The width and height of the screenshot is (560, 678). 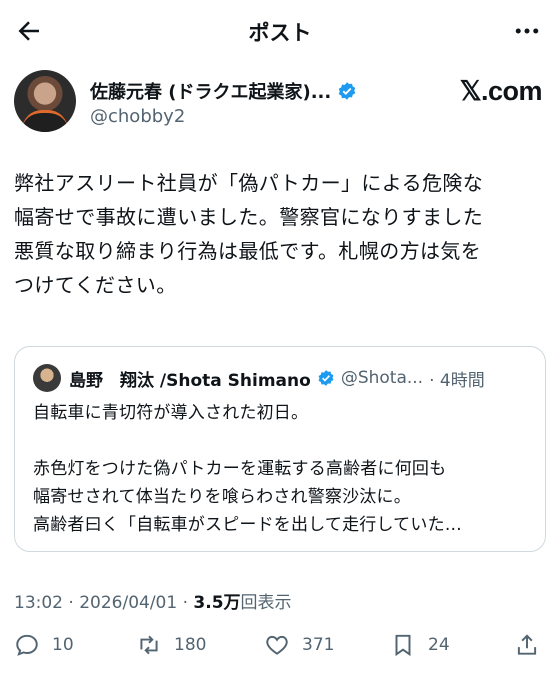 What do you see at coordinates (248, 251) in the screenshot?
I see `post-text-line: 悪質な取り締まり行為は最低です。札幌の方は気を` at bounding box center [248, 251].